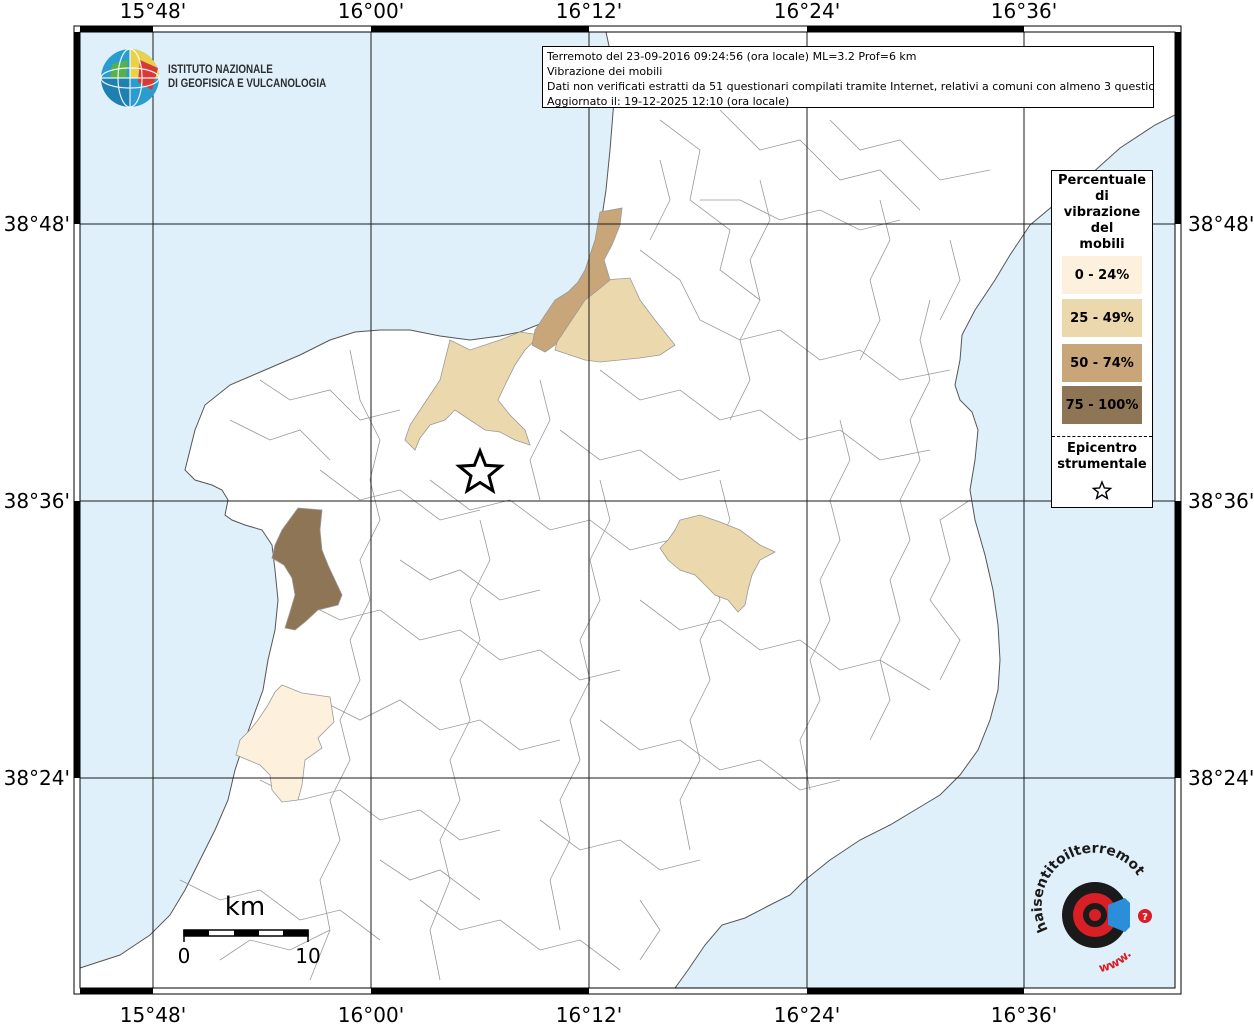 The image size is (1254, 1029). I want to click on lon-labels-bottom: 15°48' 16°00' 16°12' 16°24' 16°36', so click(588, 1015).